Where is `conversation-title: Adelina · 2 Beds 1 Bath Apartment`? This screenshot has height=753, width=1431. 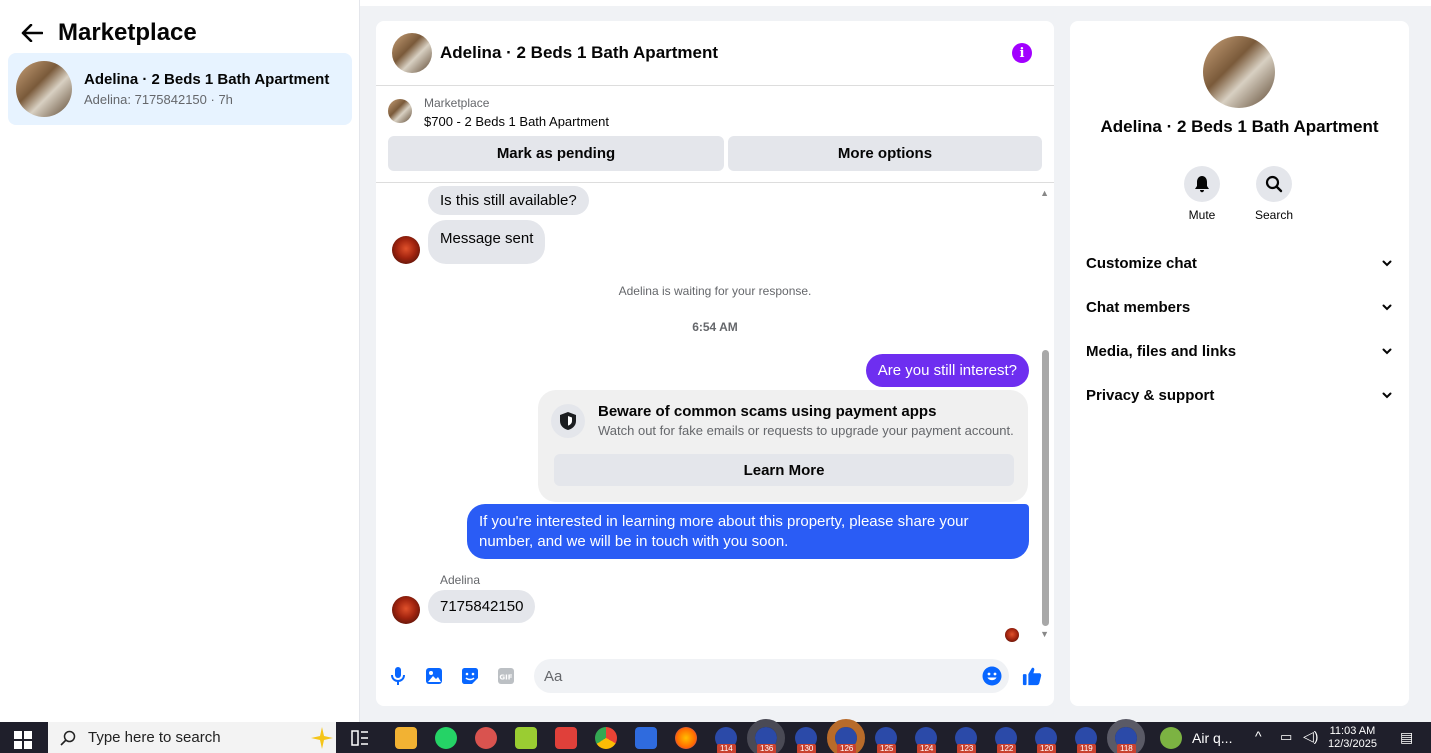
conversation-title: Adelina · 2 Beds 1 Bath Apartment is located at coordinates (207, 79).